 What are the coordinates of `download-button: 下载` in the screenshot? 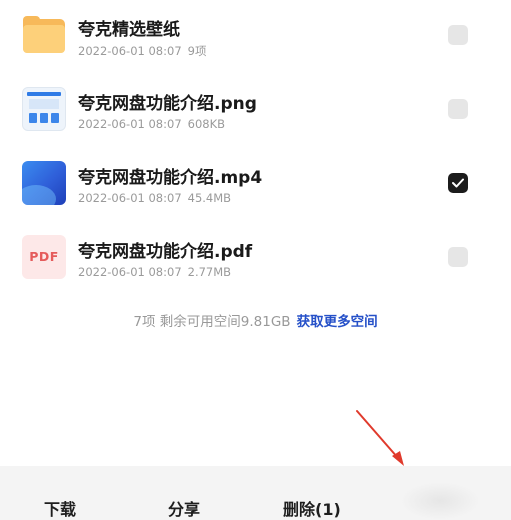 It's located at (60, 508).